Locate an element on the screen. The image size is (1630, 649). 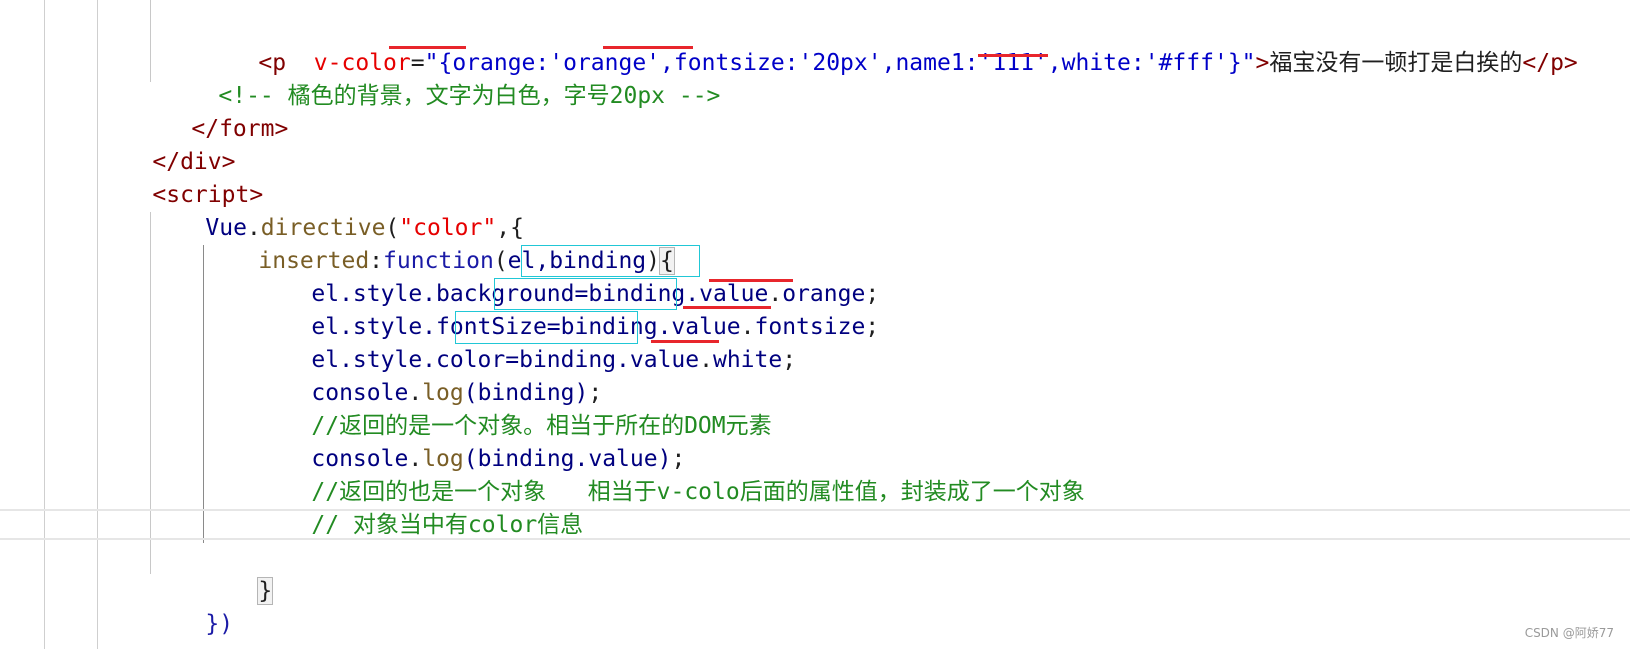
code-line-5: <script> is located at coordinates (180, 177).